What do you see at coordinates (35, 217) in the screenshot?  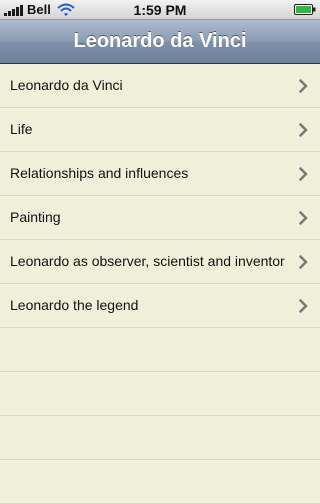 I see `list-item-label: Painting` at bounding box center [35, 217].